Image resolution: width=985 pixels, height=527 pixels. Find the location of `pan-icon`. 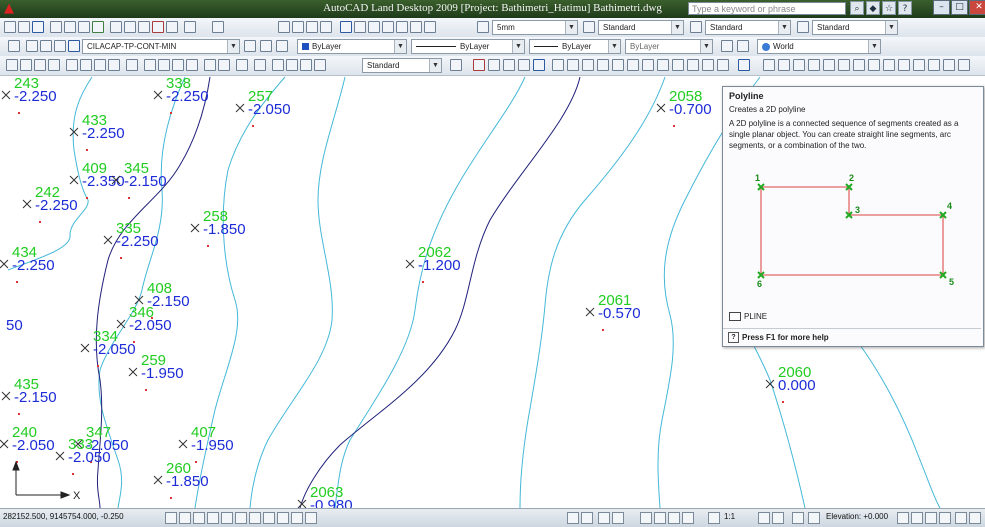

pan-icon is located at coordinates (284, 27).